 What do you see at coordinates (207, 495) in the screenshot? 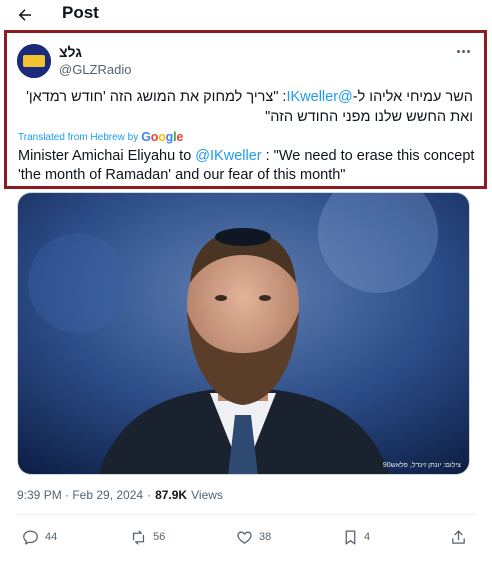
I see `views-label: Views` at bounding box center [207, 495].